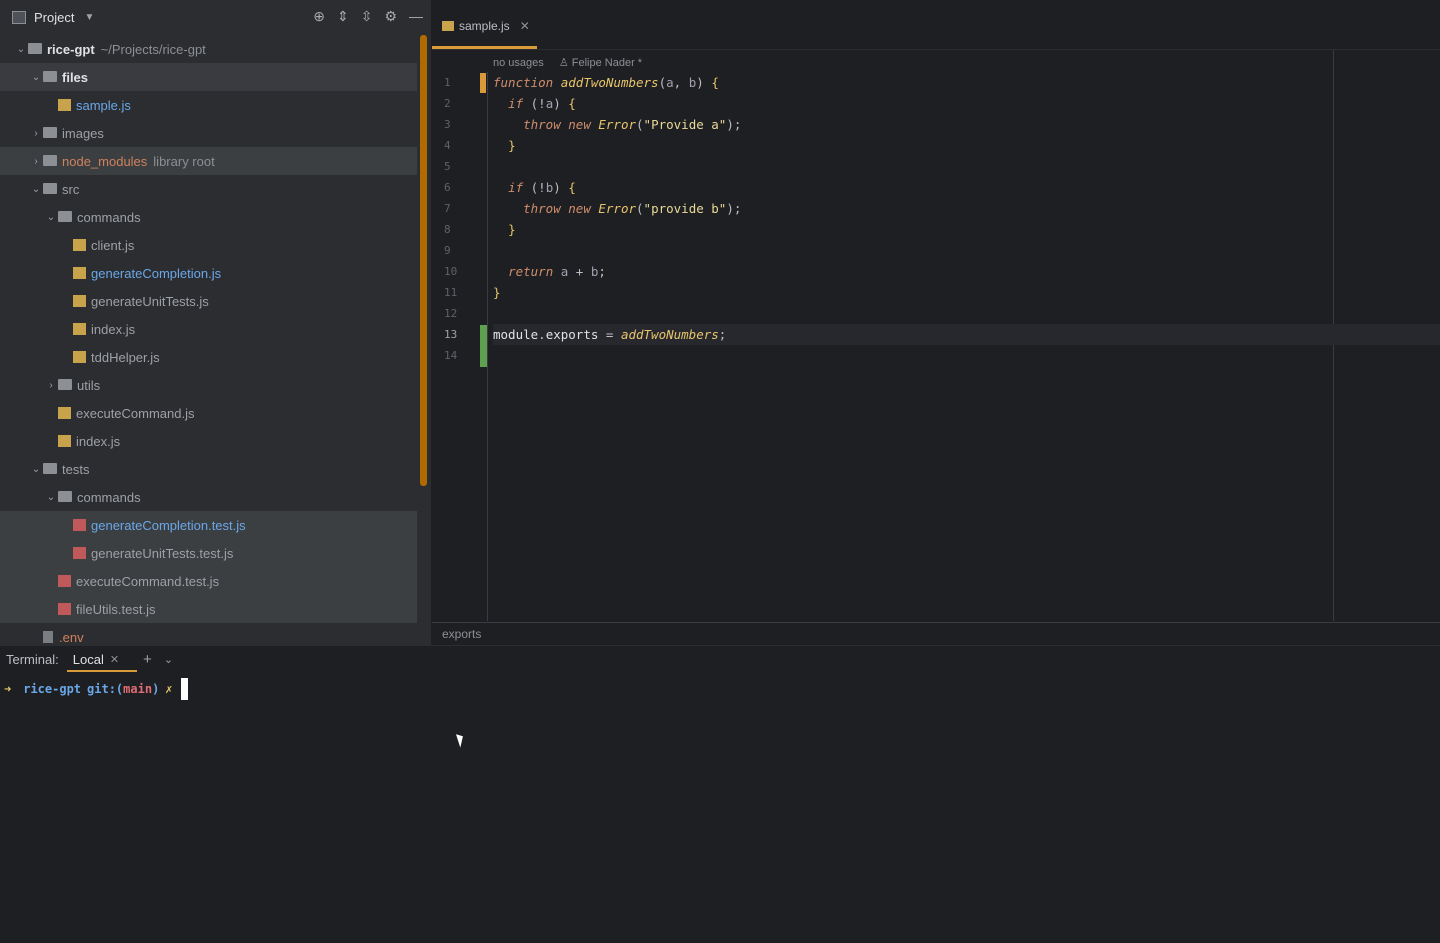 This screenshot has height=943, width=1440. I want to click on tree-item-generatecompletion-test-js: generateCompletion.test.js, so click(208, 525).